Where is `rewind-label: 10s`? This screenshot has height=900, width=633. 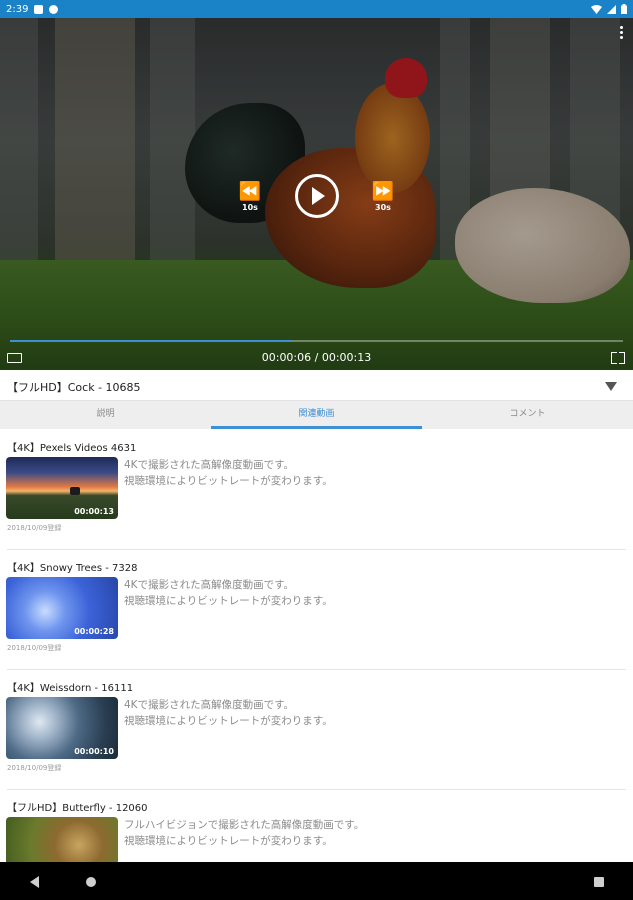 rewind-label: 10s is located at coordinates (250, 207).